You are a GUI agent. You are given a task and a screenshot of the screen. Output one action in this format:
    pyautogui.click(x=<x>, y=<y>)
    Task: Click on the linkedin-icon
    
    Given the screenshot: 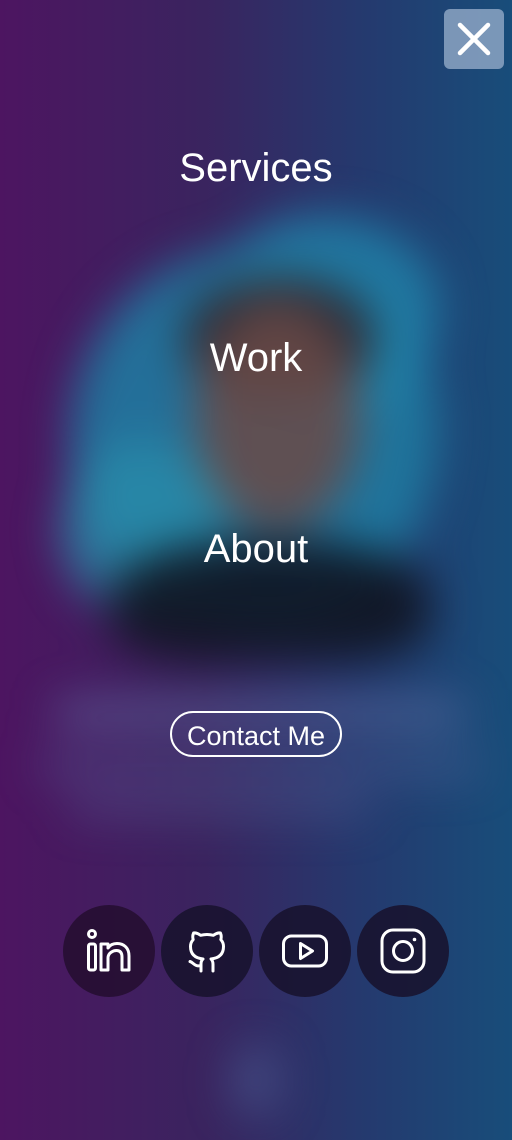 What is the action you would take?
    pyautogui.click(x=109, y=950)
    